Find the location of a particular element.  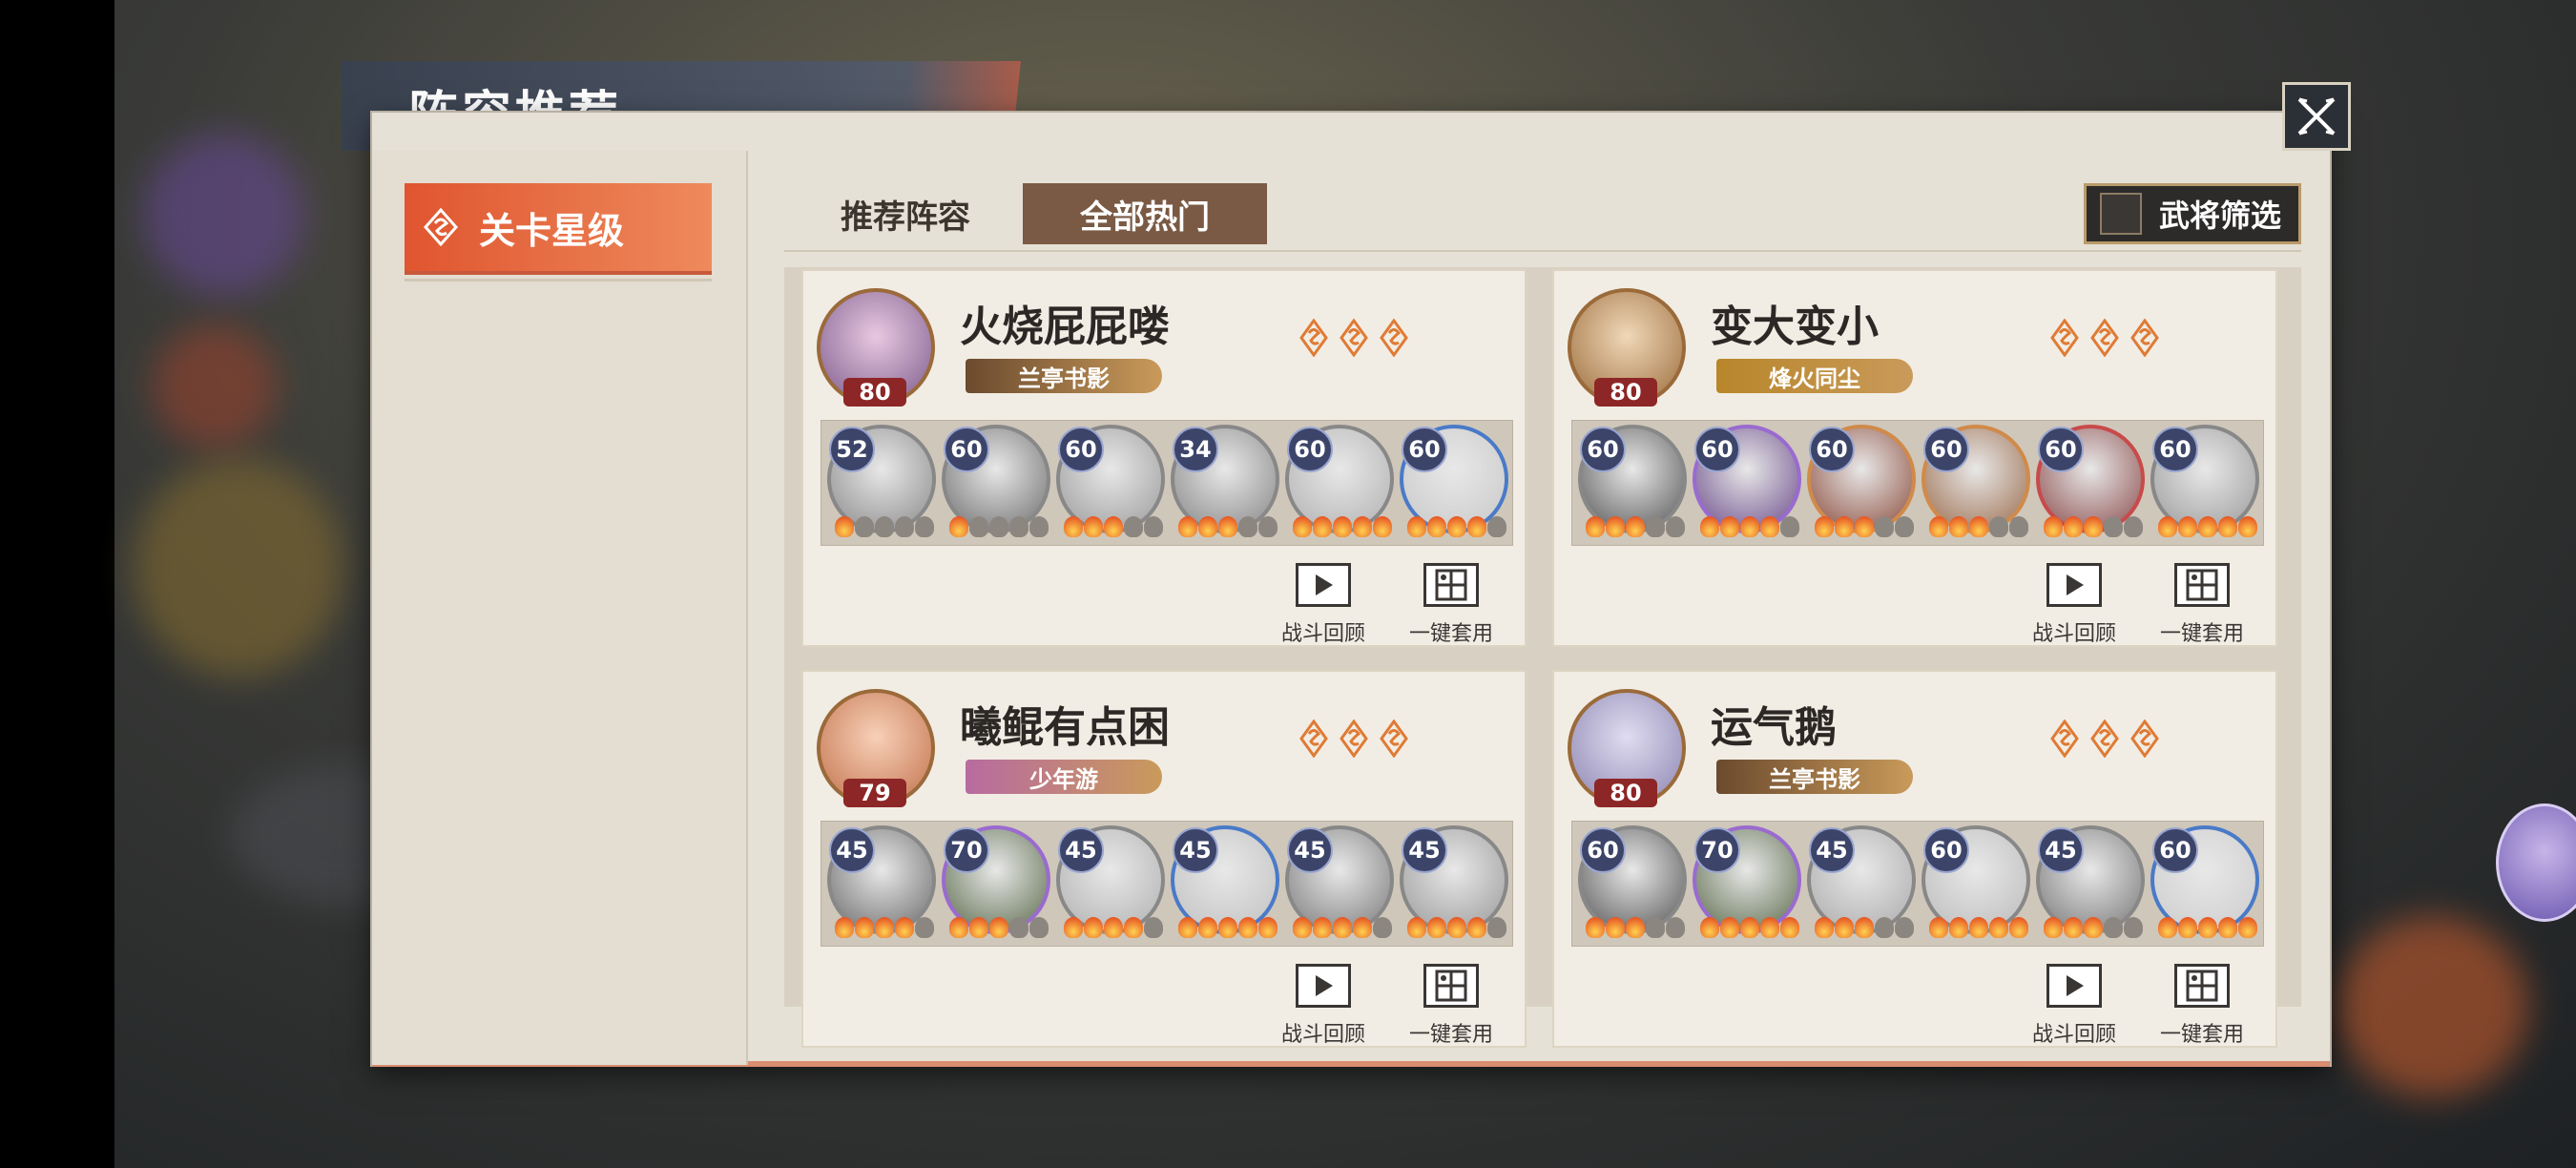

hero-portrait: 52 is located at coordinates (881, 481).